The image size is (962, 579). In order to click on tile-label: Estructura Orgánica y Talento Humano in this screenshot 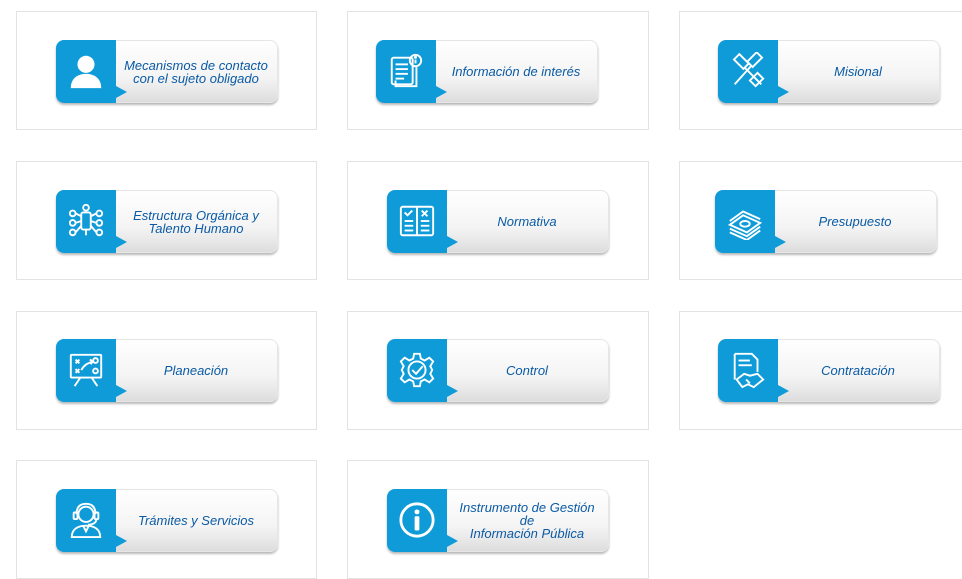, I will do `click(196, 221)`.